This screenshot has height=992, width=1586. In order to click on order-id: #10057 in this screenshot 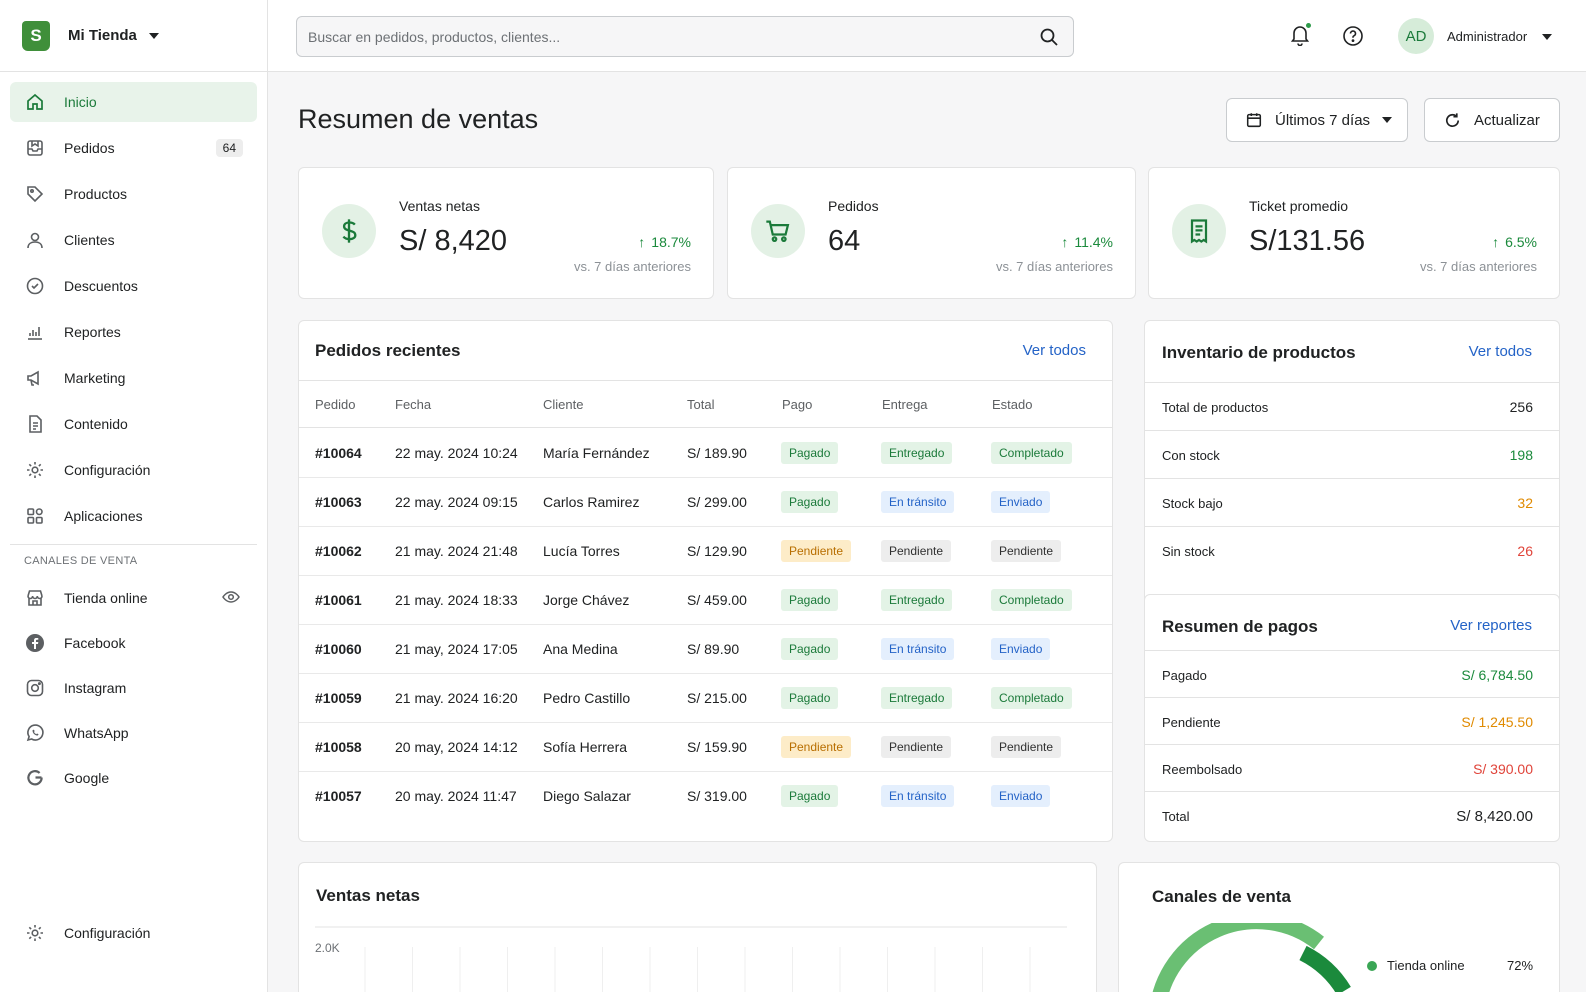, I will do `click(338, 796)`.